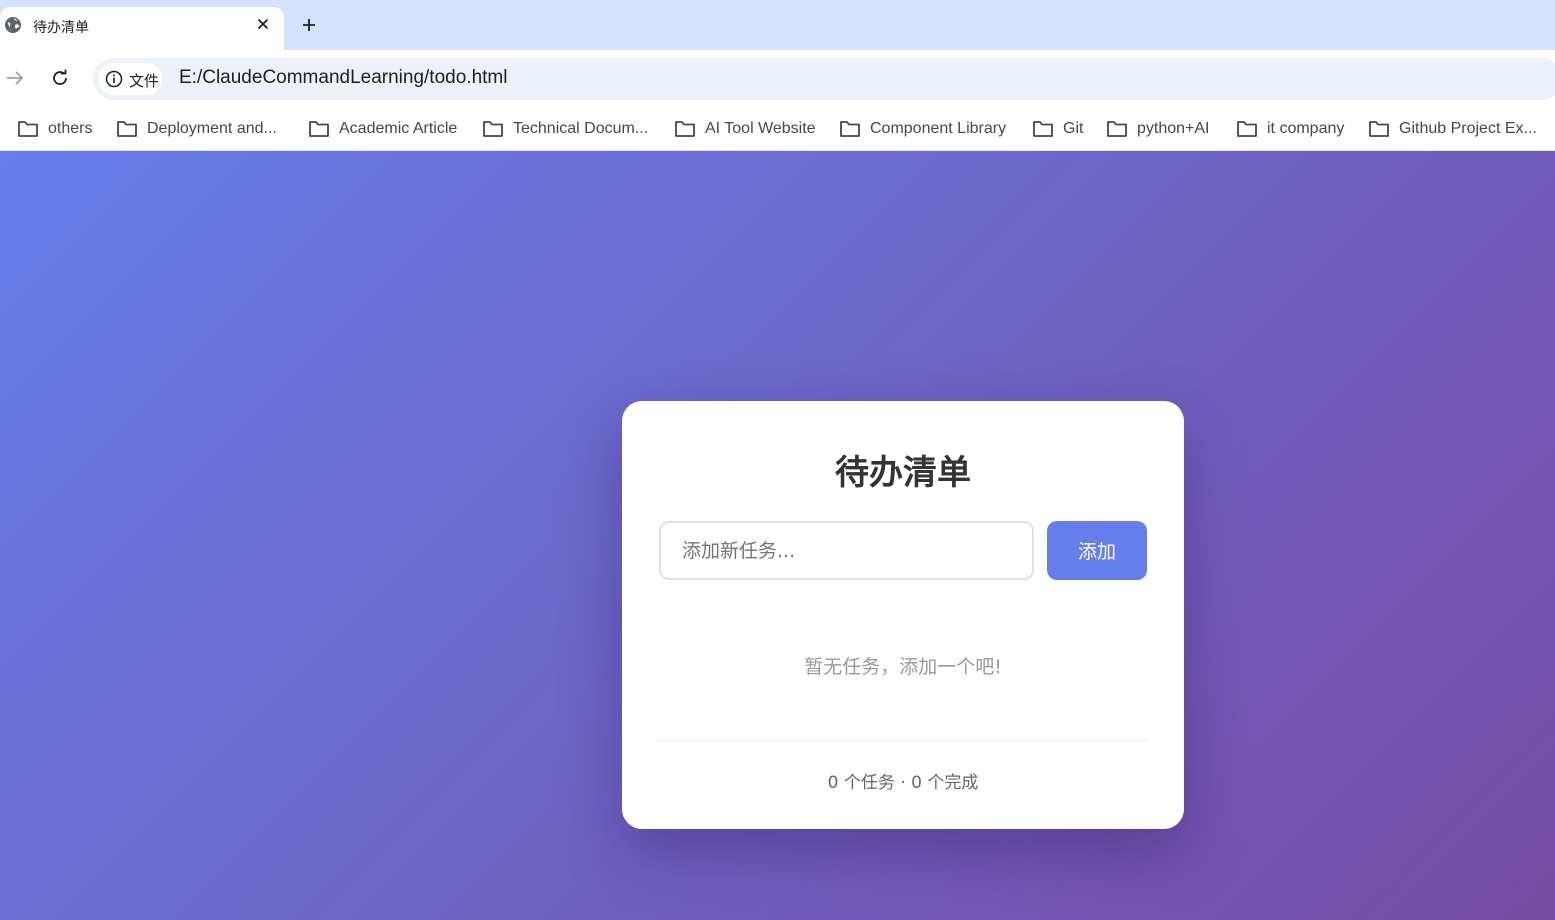 This screenshot has height=920, width=1555. Describe the element at coordinates (938, 128) in the screenshot. I see `bookmark-label: Component Library` at that location.